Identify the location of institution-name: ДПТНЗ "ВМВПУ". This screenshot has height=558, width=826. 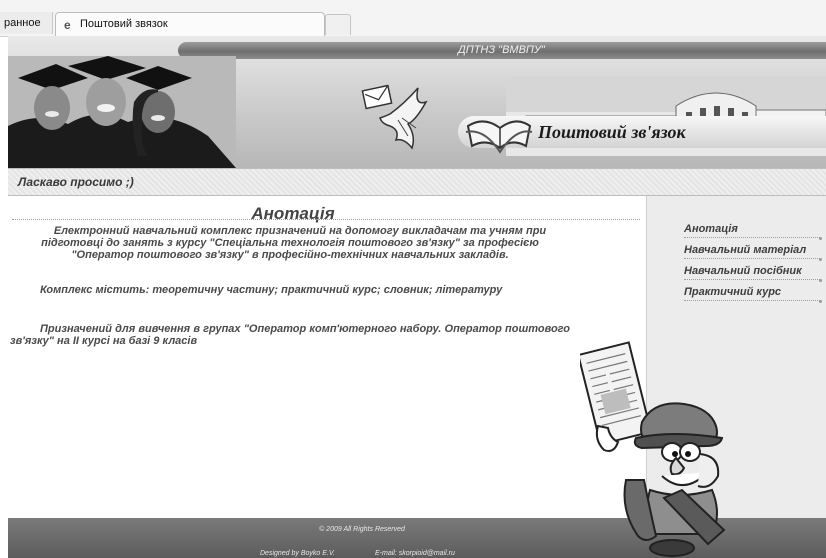
(501, 50).